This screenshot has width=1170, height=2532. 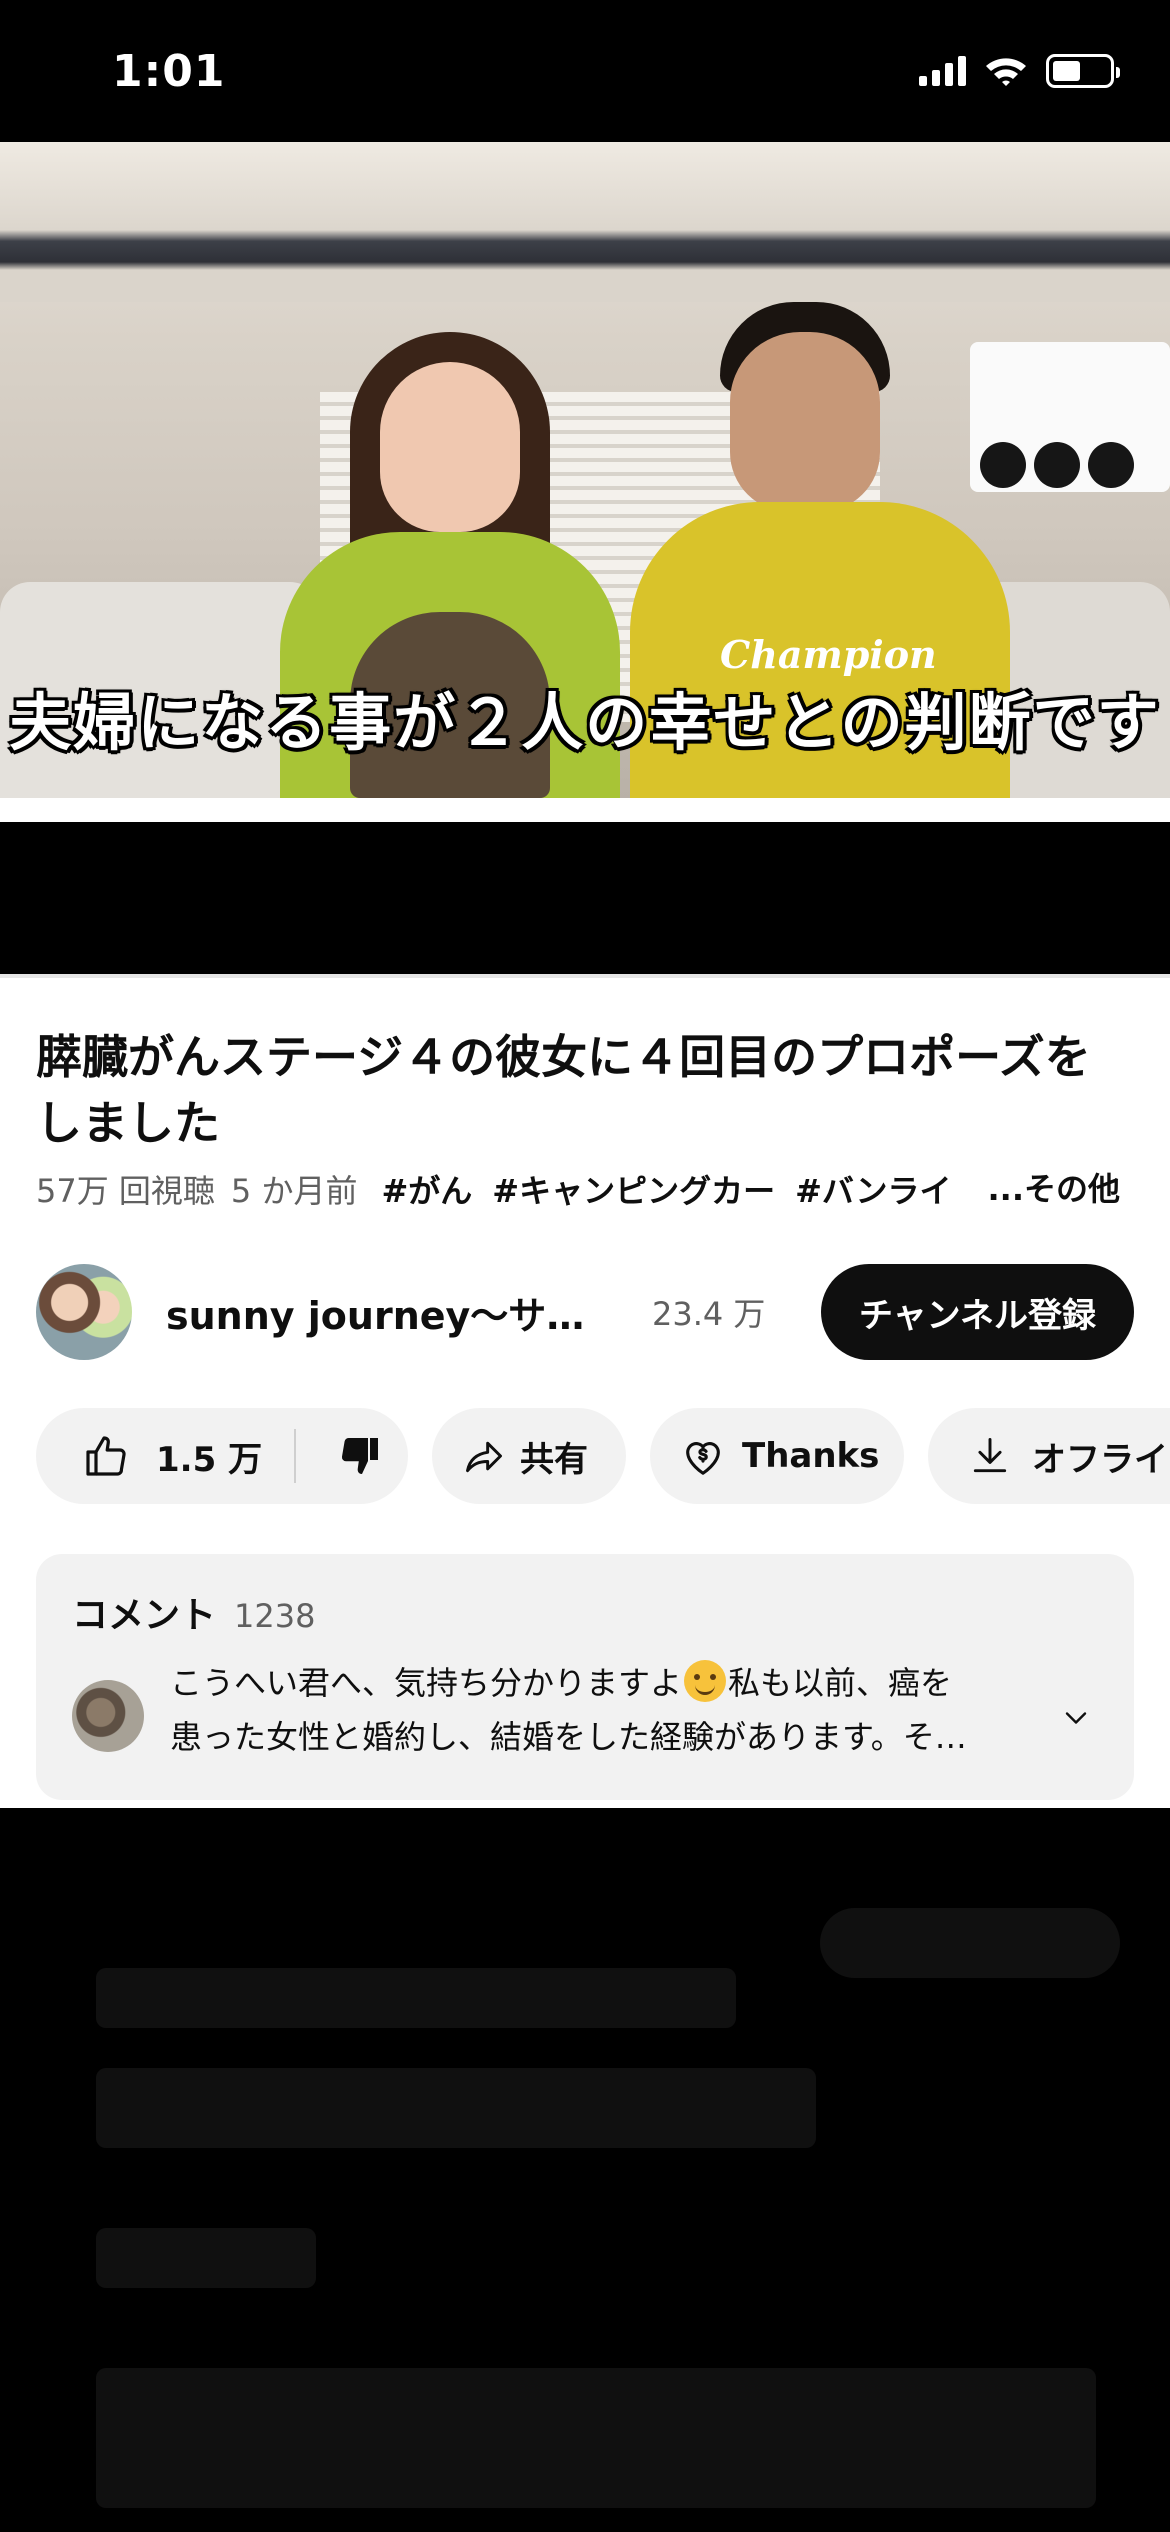 What do you see at coordinates (554, 1459) in the screenshot?
I see `share-label: 共有` at bounding box center [554, 1459].